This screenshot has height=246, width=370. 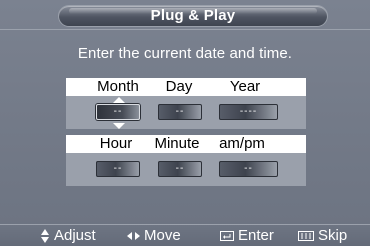 I want to click on month-label: Month, so click(x=118, y=86).